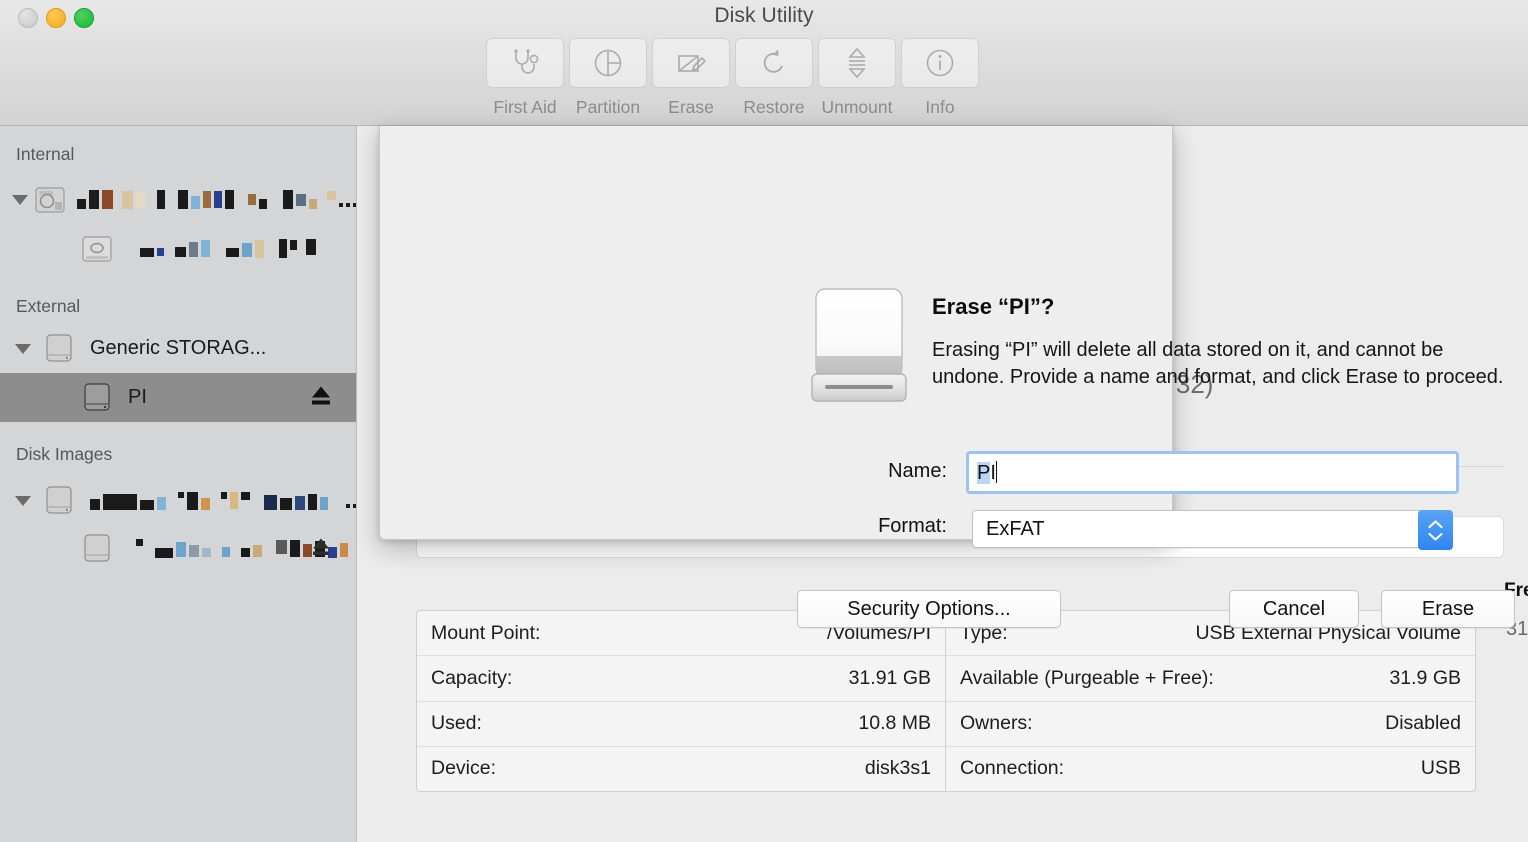 The width and height of the screenshot is (1528, 842). I want to click on eject-arrows-icon, so click(857, 63).